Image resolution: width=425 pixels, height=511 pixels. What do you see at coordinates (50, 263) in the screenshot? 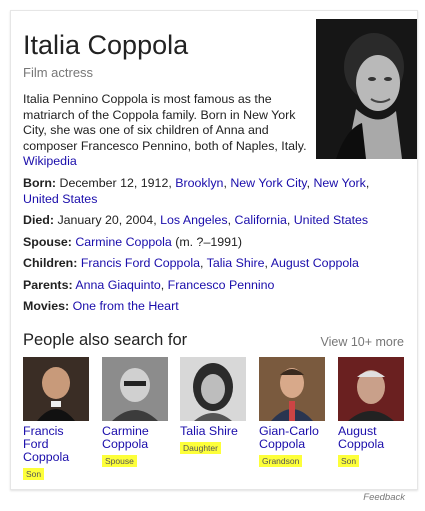
I see `fact-label: Children:` at bounding box center [50, 263].